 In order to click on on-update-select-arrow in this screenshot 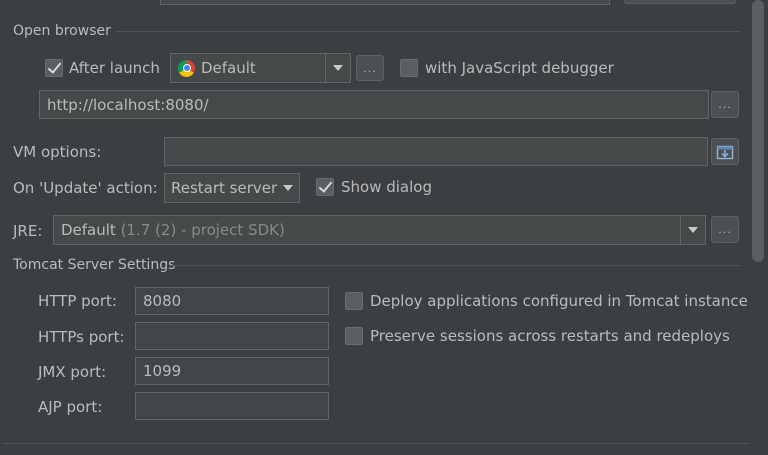, I will do `click(288, 188)`.